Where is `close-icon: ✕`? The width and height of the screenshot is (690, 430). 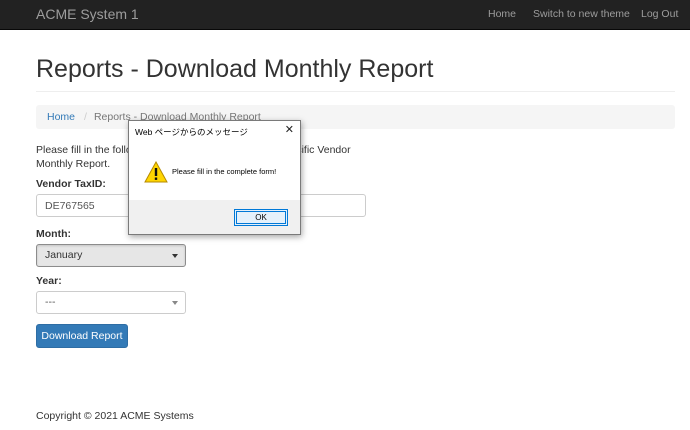
close-icon: ✕ is located at coordinates (289, 130).